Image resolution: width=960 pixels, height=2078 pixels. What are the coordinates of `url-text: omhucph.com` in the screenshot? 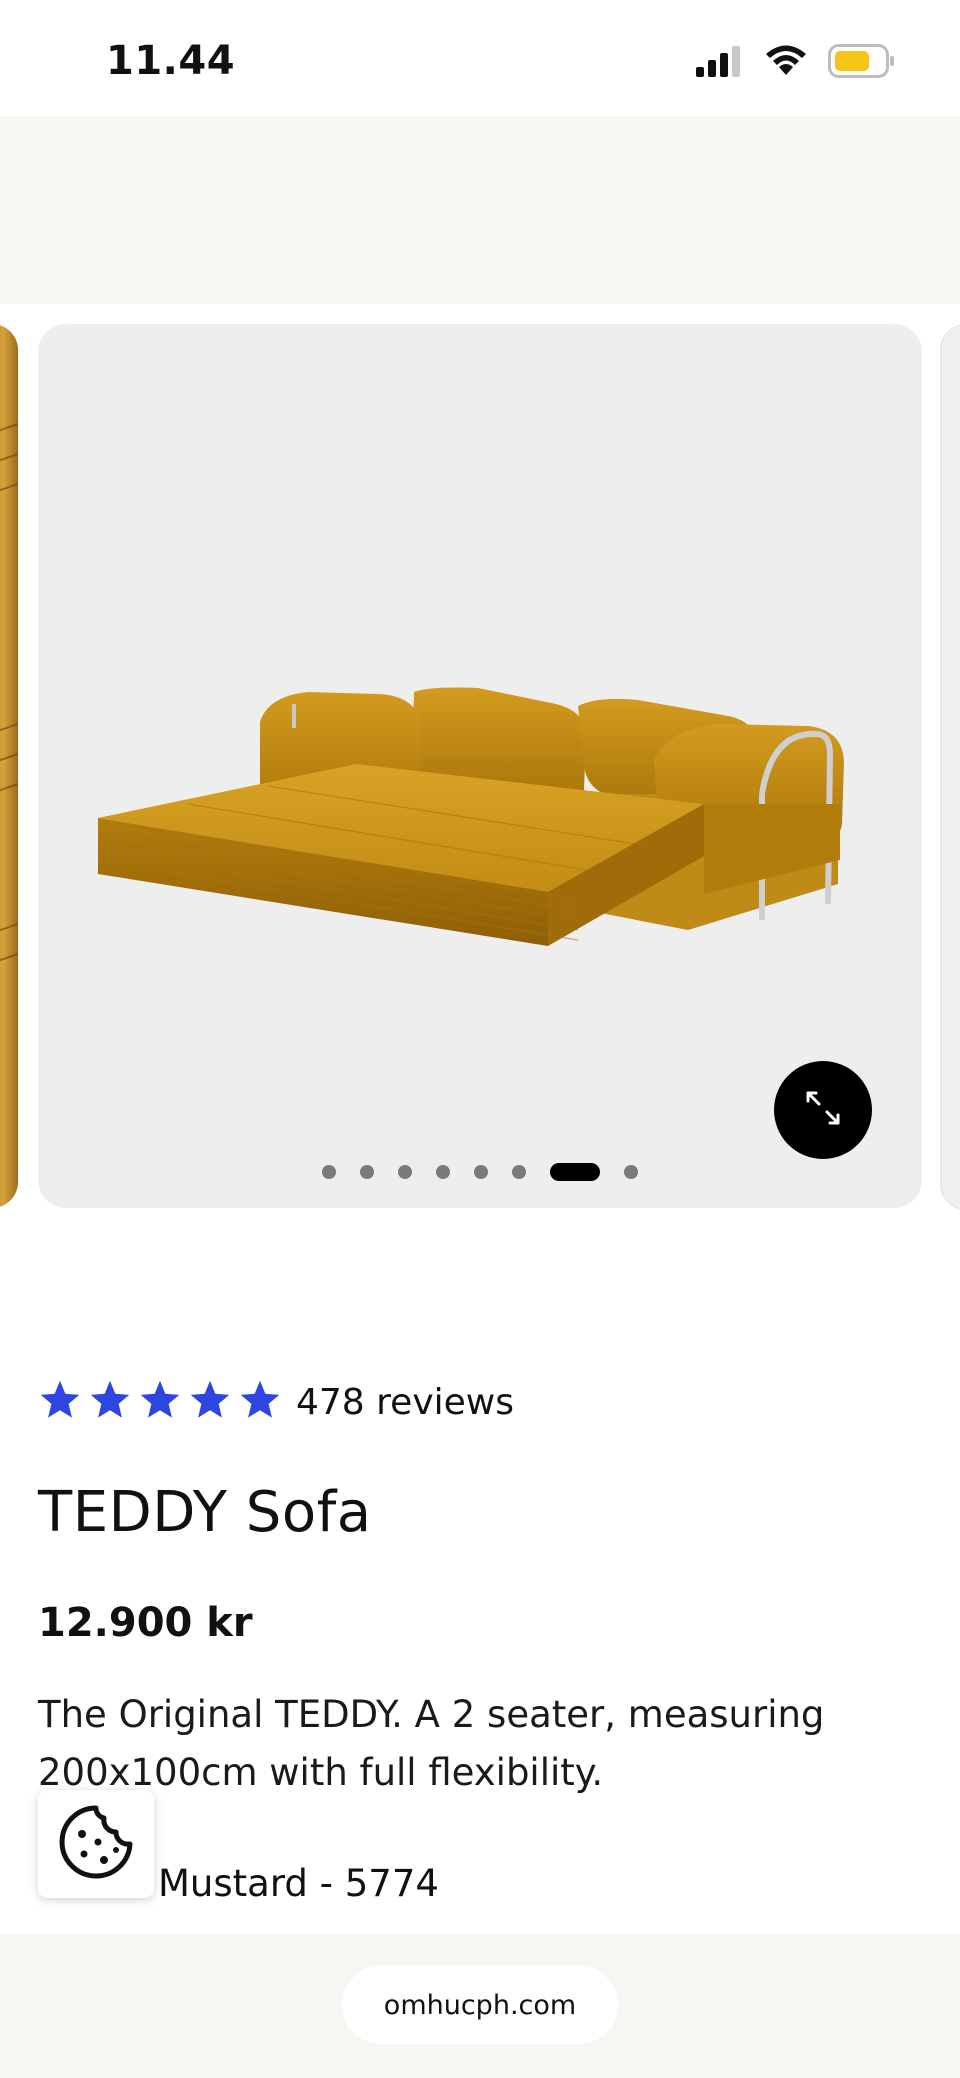 It's located at (480, 2005).